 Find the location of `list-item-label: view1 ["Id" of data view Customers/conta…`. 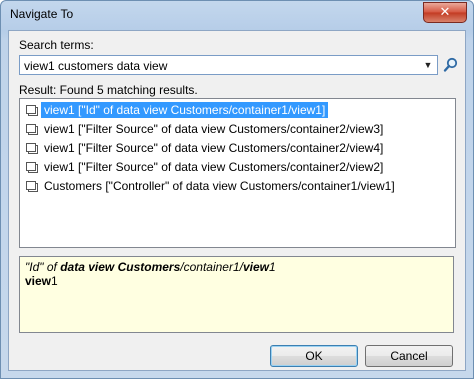

list-item-label: view1 ["Id" of data view Customers/conta… is located at coordinates (184, 110).